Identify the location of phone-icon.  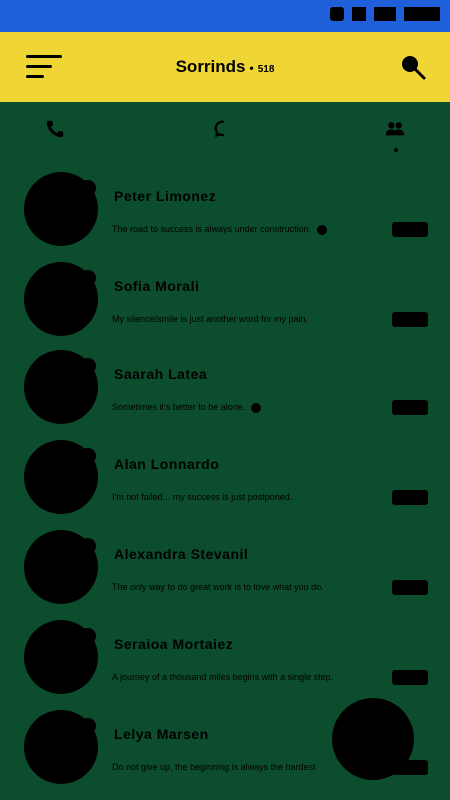
(55, 129).